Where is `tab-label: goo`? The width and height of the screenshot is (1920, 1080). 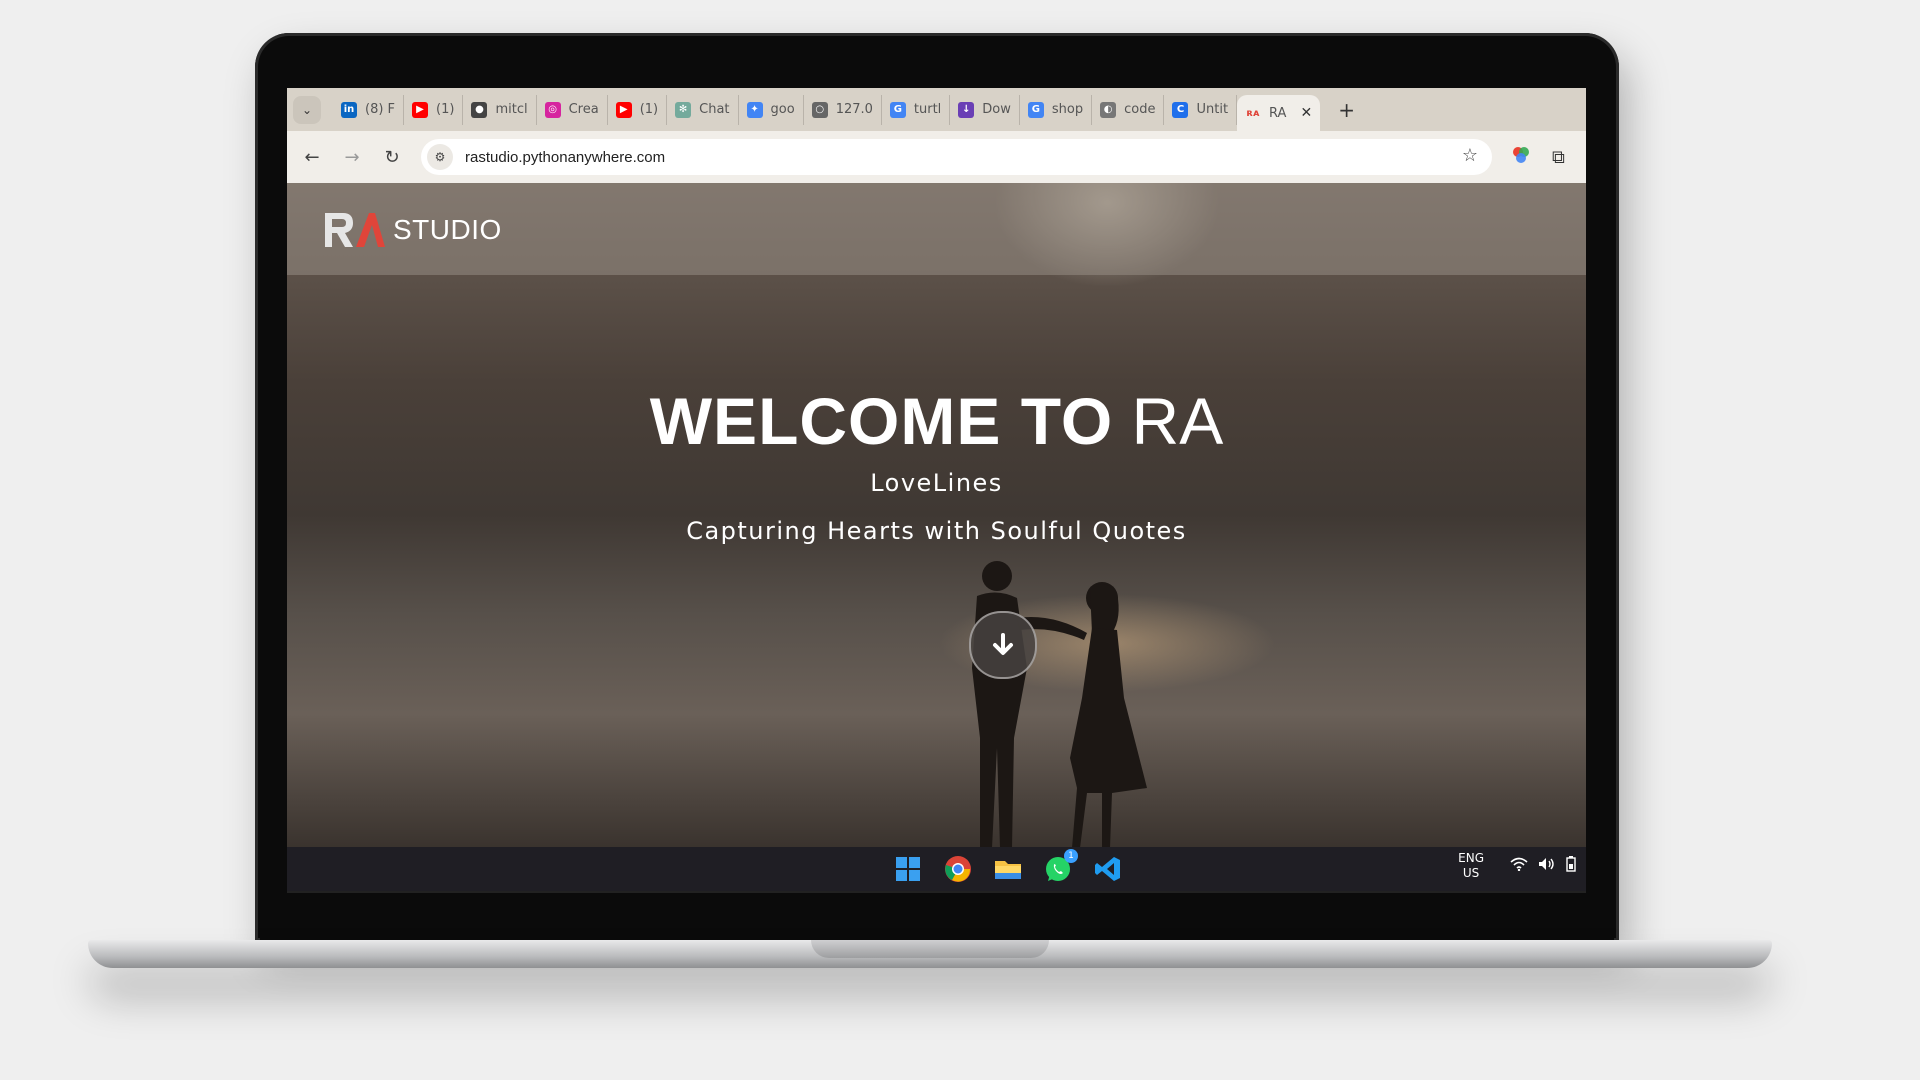
tab-label: goo is located at coordinates (782, 109).